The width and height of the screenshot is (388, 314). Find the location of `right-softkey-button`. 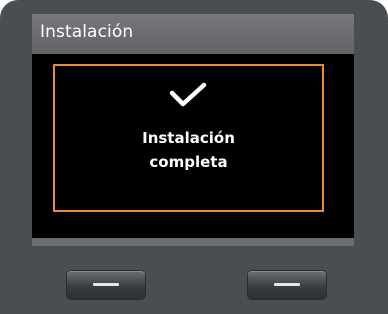

right-softkey-button is located at coordinates (287, 285).